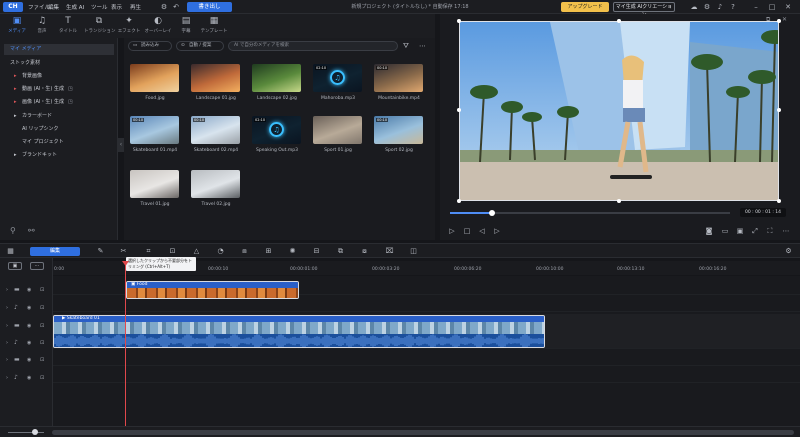 This screenshot has width=800, height=437. I want to click on cloud-icon: ☁, so click(694, 7).